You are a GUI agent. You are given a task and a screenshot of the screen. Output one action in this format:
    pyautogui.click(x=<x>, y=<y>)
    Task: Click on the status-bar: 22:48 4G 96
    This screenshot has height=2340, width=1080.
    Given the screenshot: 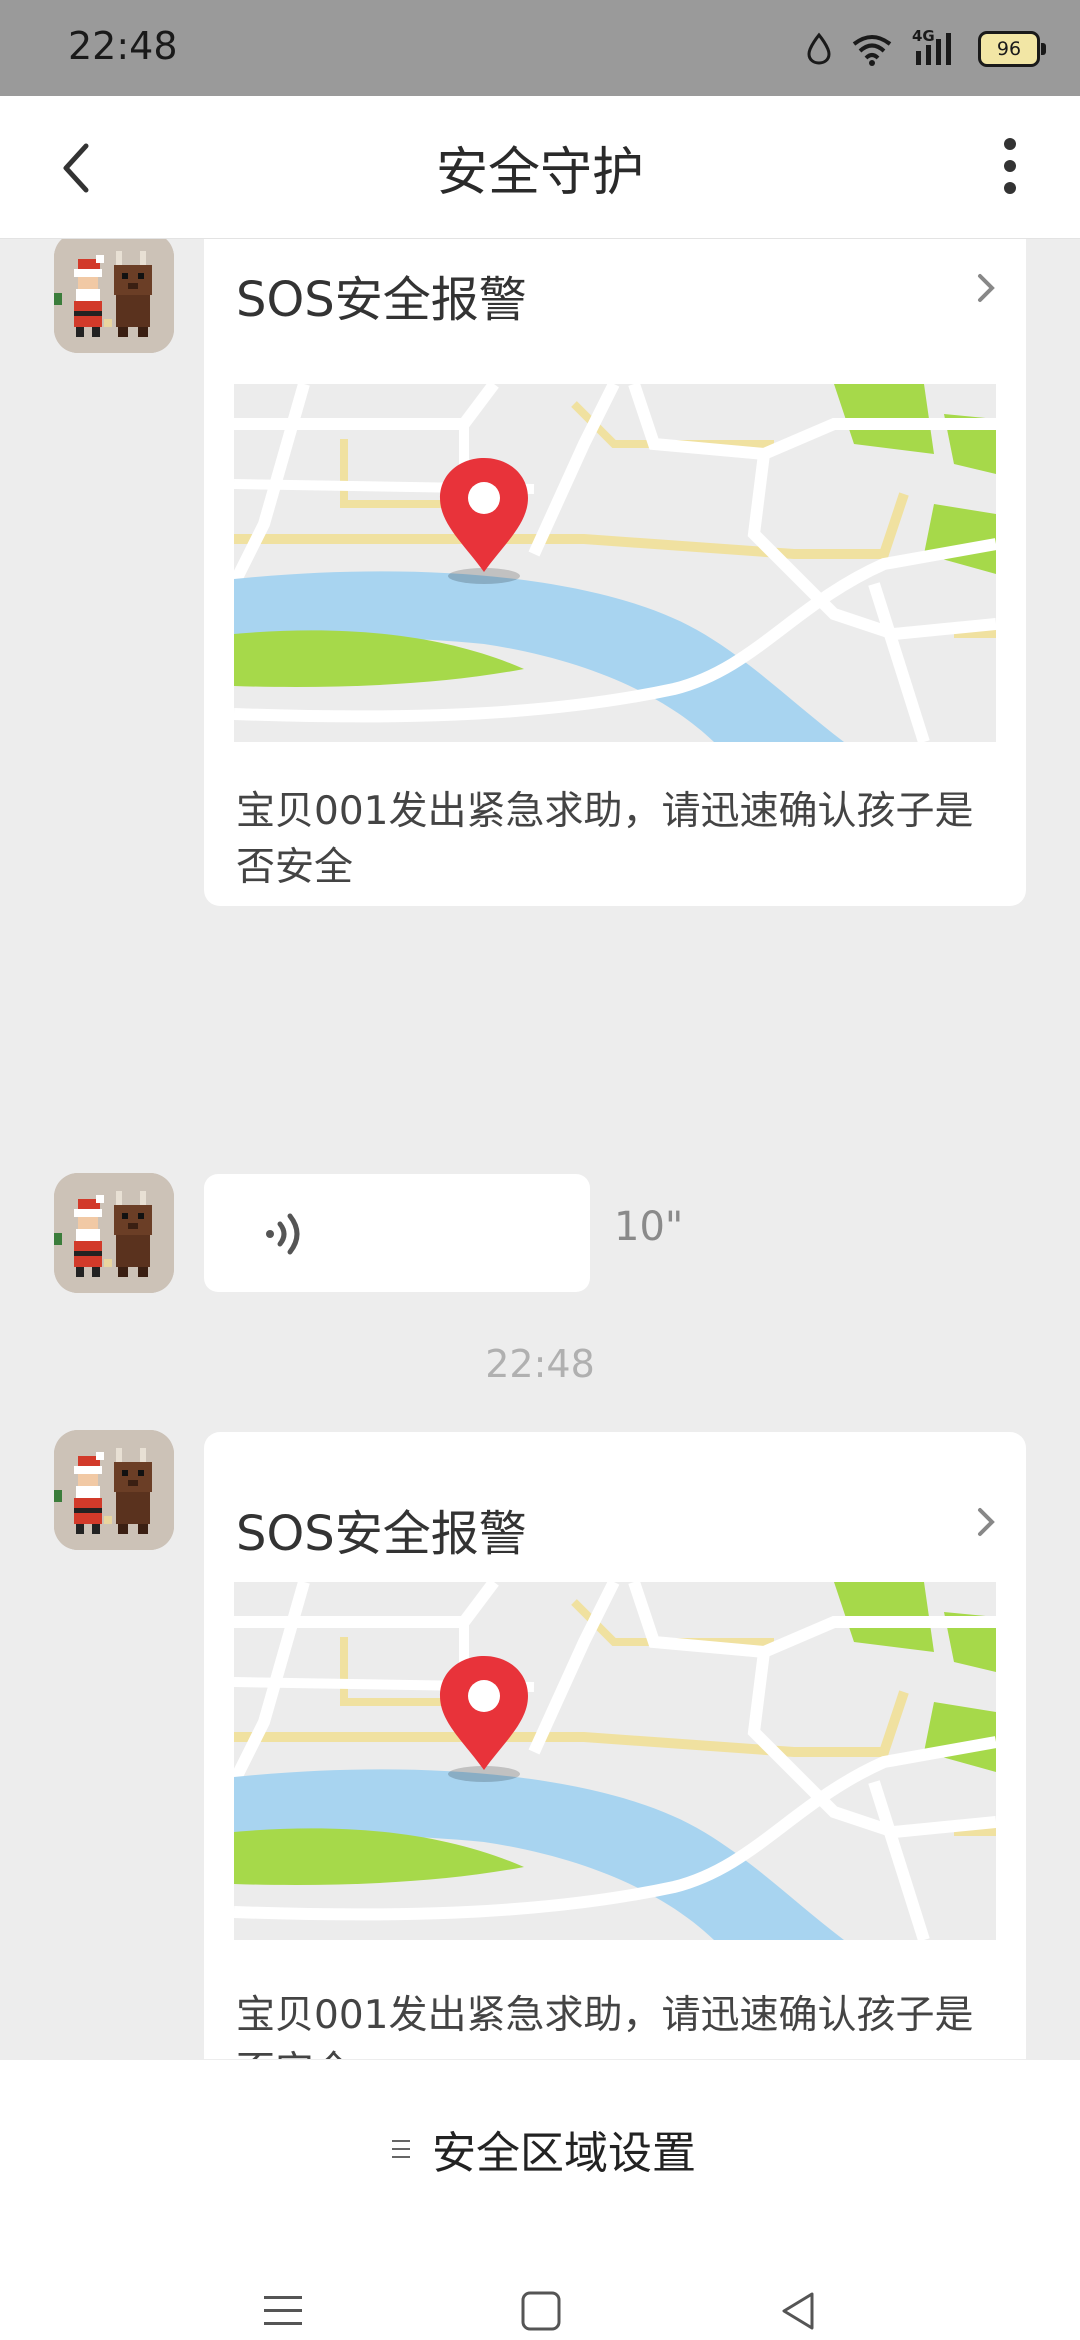 What is the action you would take?
    pyautogui.click(x=540, y=48)
    